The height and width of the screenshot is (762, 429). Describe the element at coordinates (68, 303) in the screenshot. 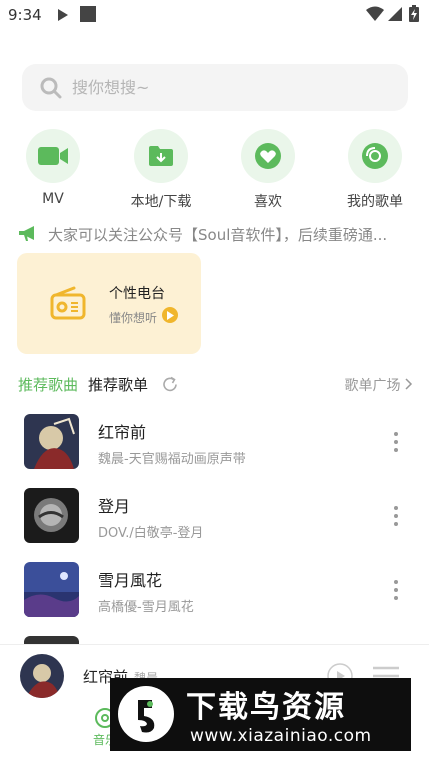

I see `radio-icon` at that location.